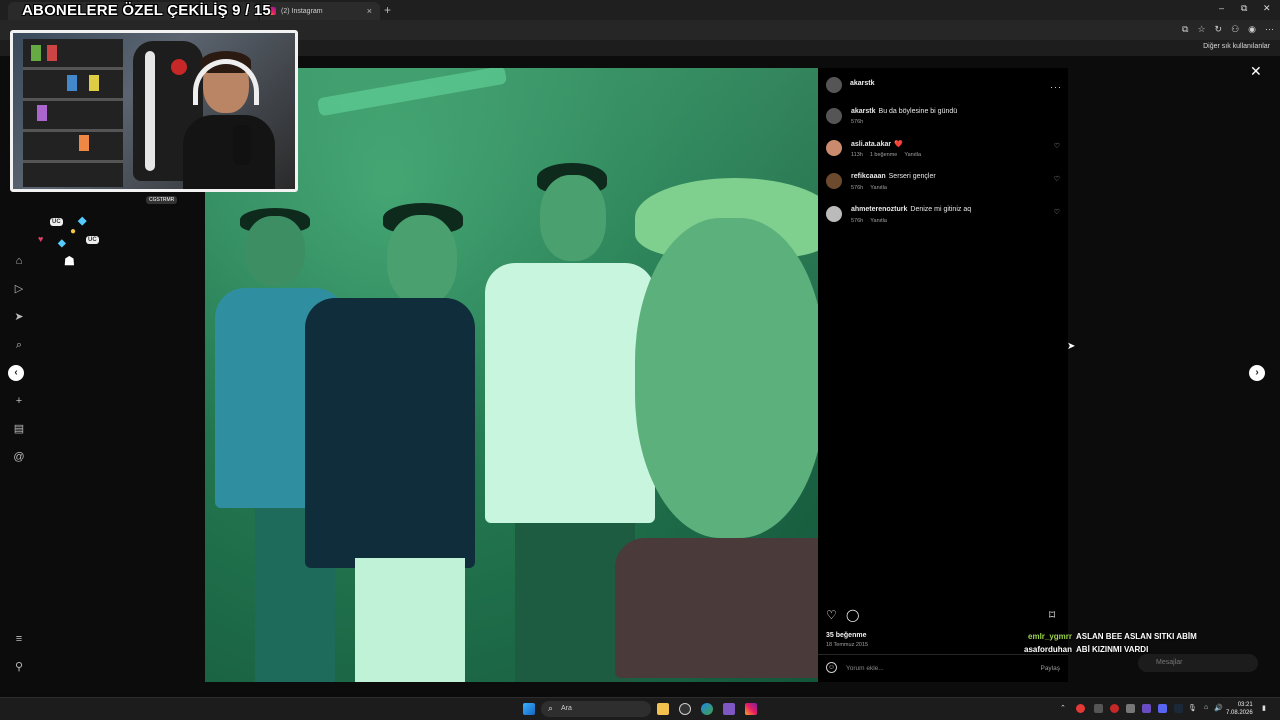  I want to click on create-icon: +, so click(19, 401).